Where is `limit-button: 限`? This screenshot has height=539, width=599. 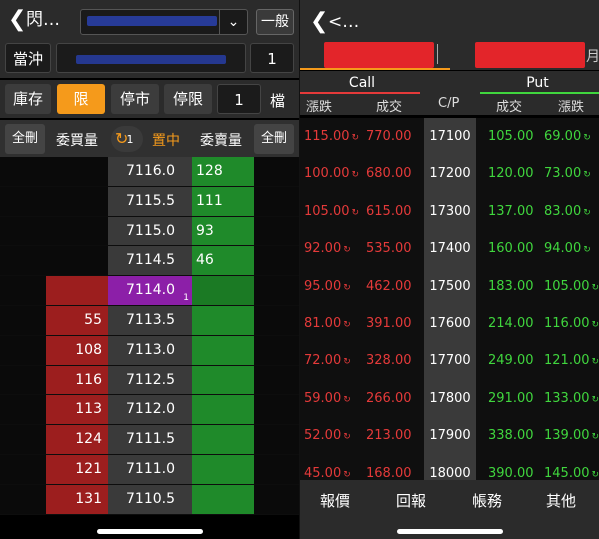
limit-button: 限 is located at coordinates (81, 99).